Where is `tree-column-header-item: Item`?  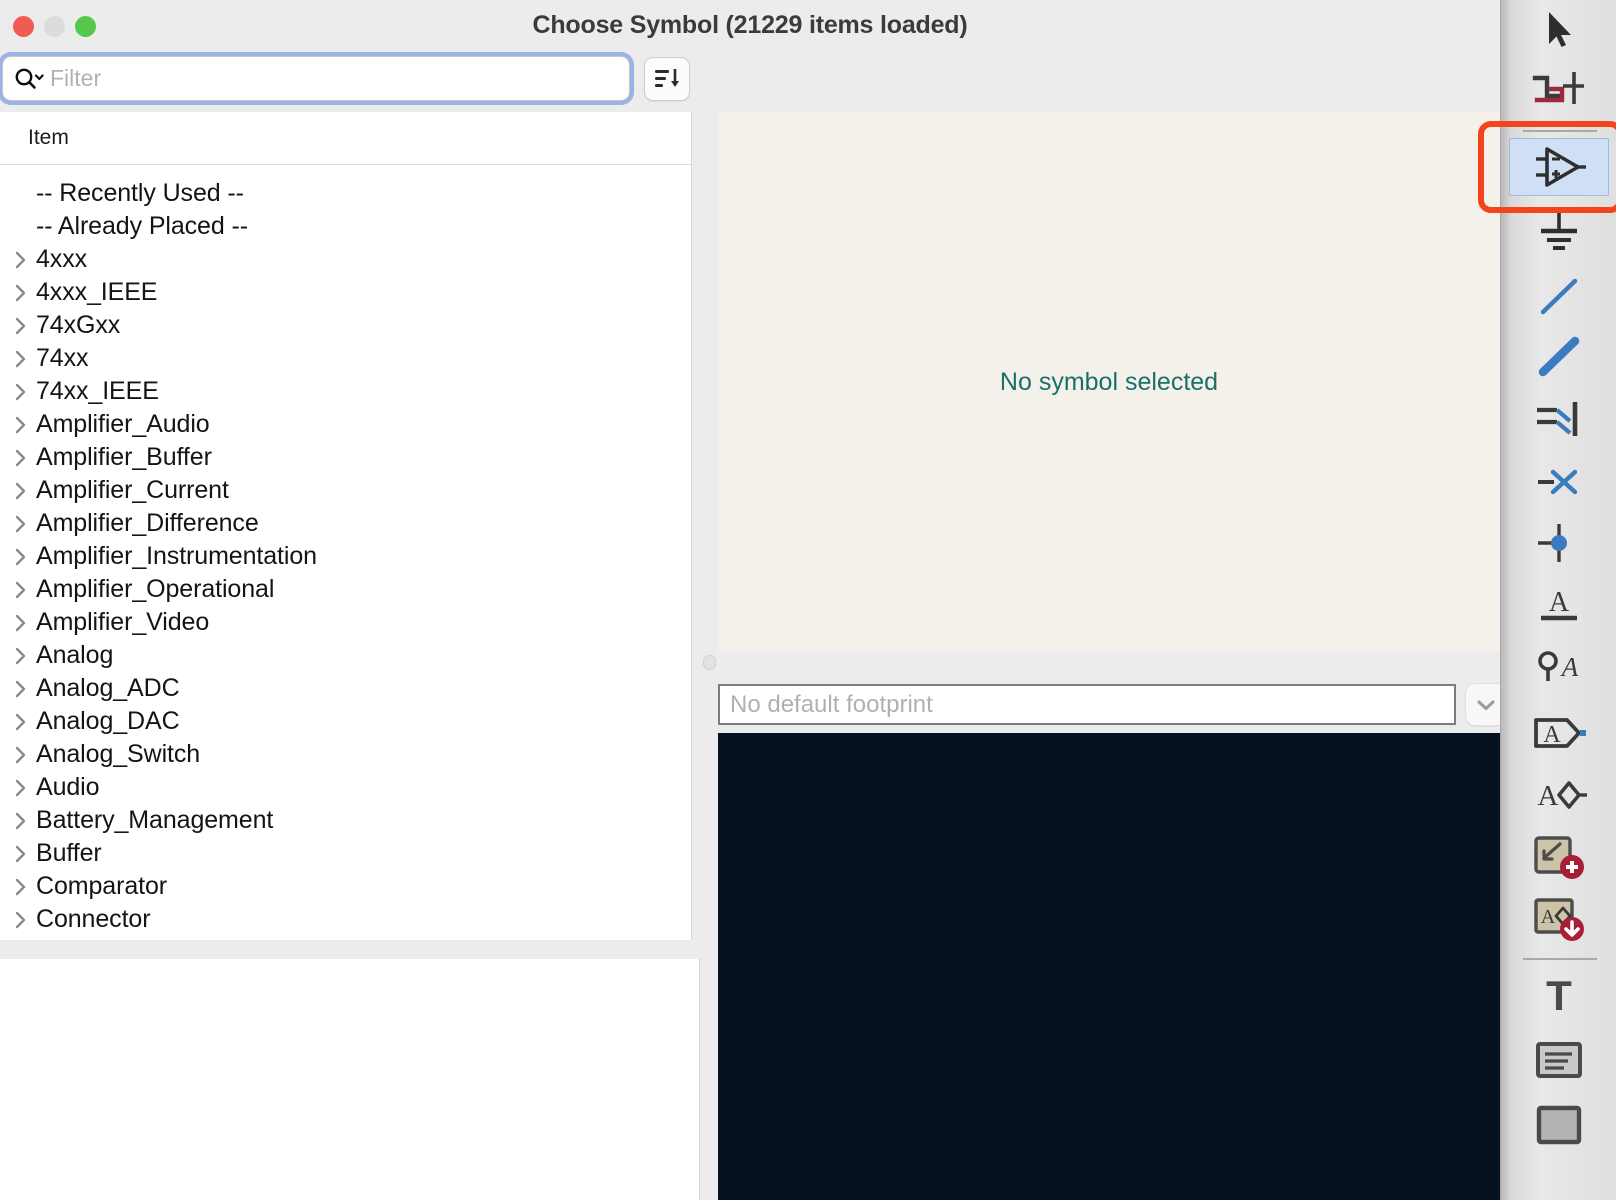 tree-column-header-item: Item is located at coordinates (48, 137).